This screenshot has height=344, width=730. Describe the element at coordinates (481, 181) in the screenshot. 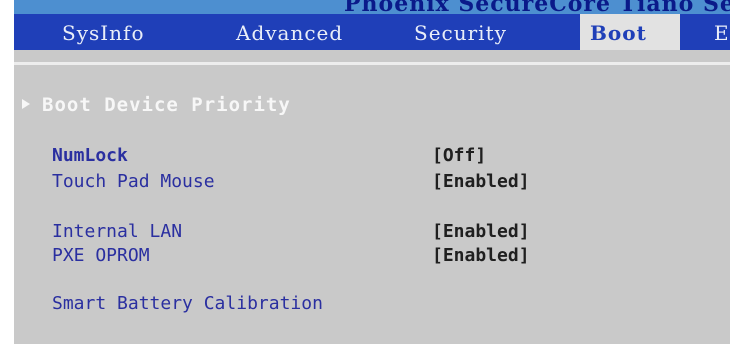

I see `touch-pad-mouse-value: [Enabled]` at that location.